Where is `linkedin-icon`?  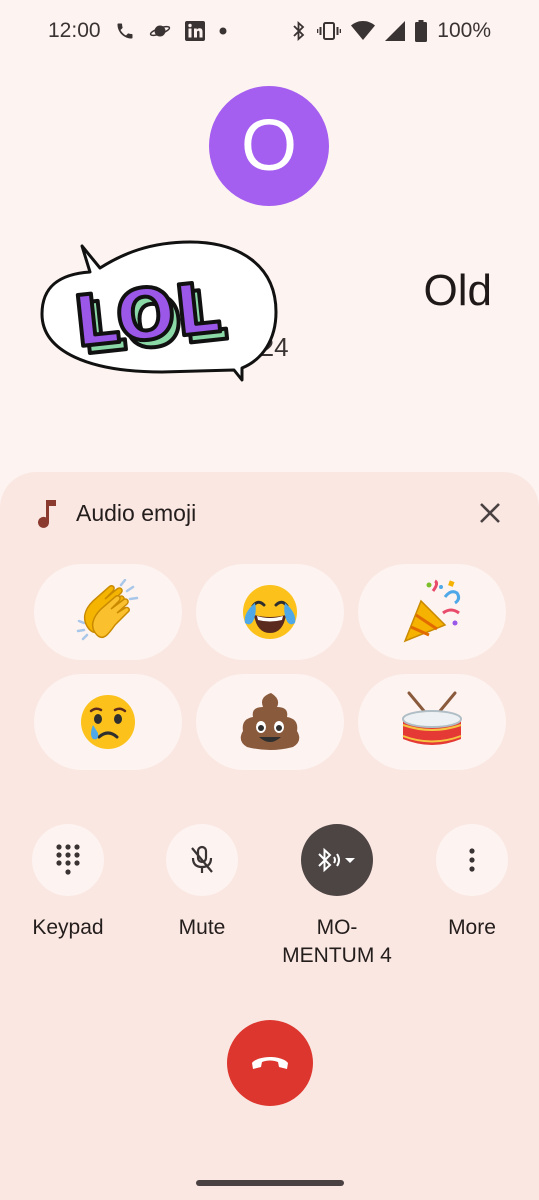
linkedin-icon is located at coordinates (194, 31).